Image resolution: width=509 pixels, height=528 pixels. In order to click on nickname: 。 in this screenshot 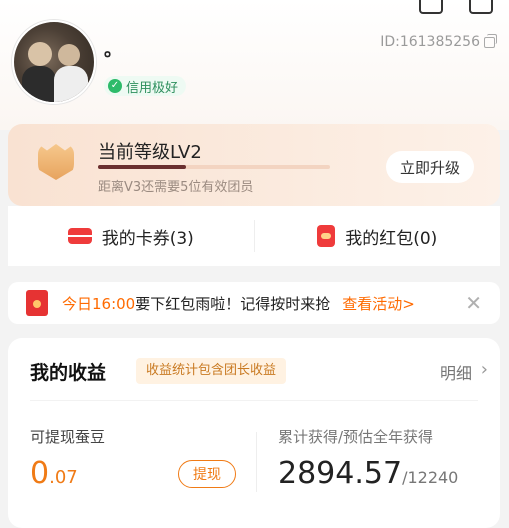, I will do `click(113, 50)`.